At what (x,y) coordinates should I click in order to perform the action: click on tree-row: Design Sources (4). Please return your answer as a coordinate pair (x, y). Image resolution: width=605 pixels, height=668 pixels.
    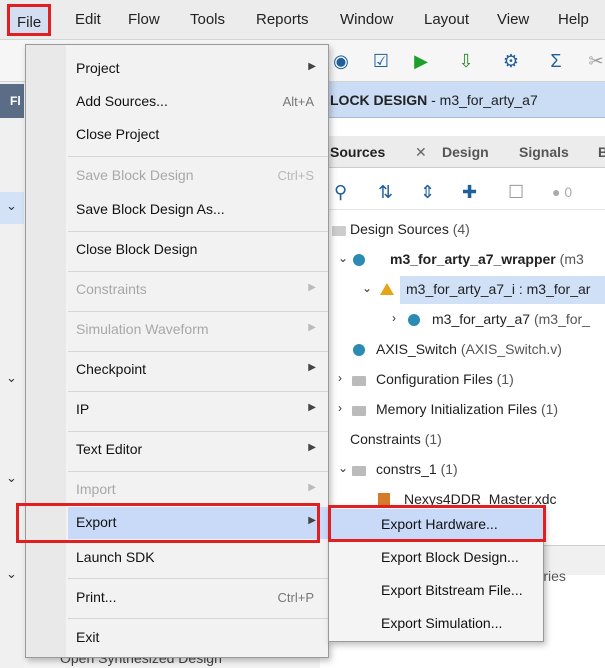
    Looking at the image, I should click on (462, 230).